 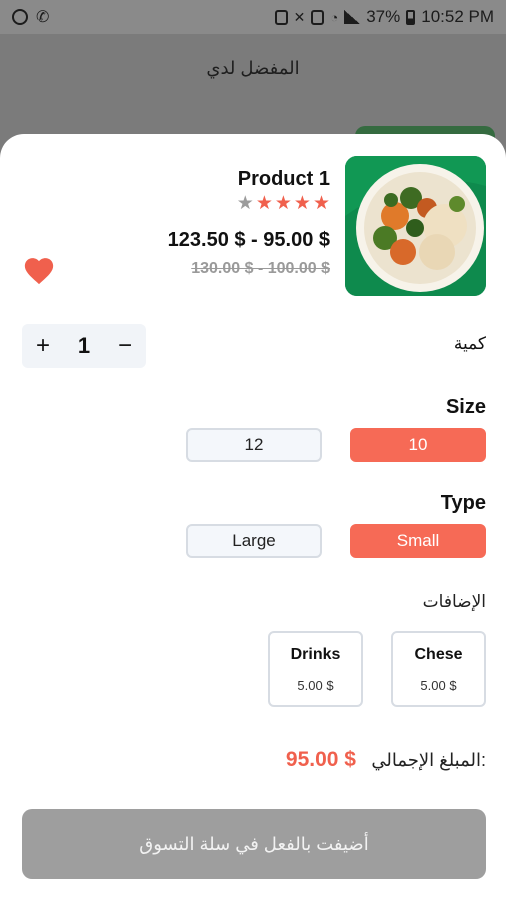 I want to click on clock: 10:52 PM, so click(x=457, y=16).